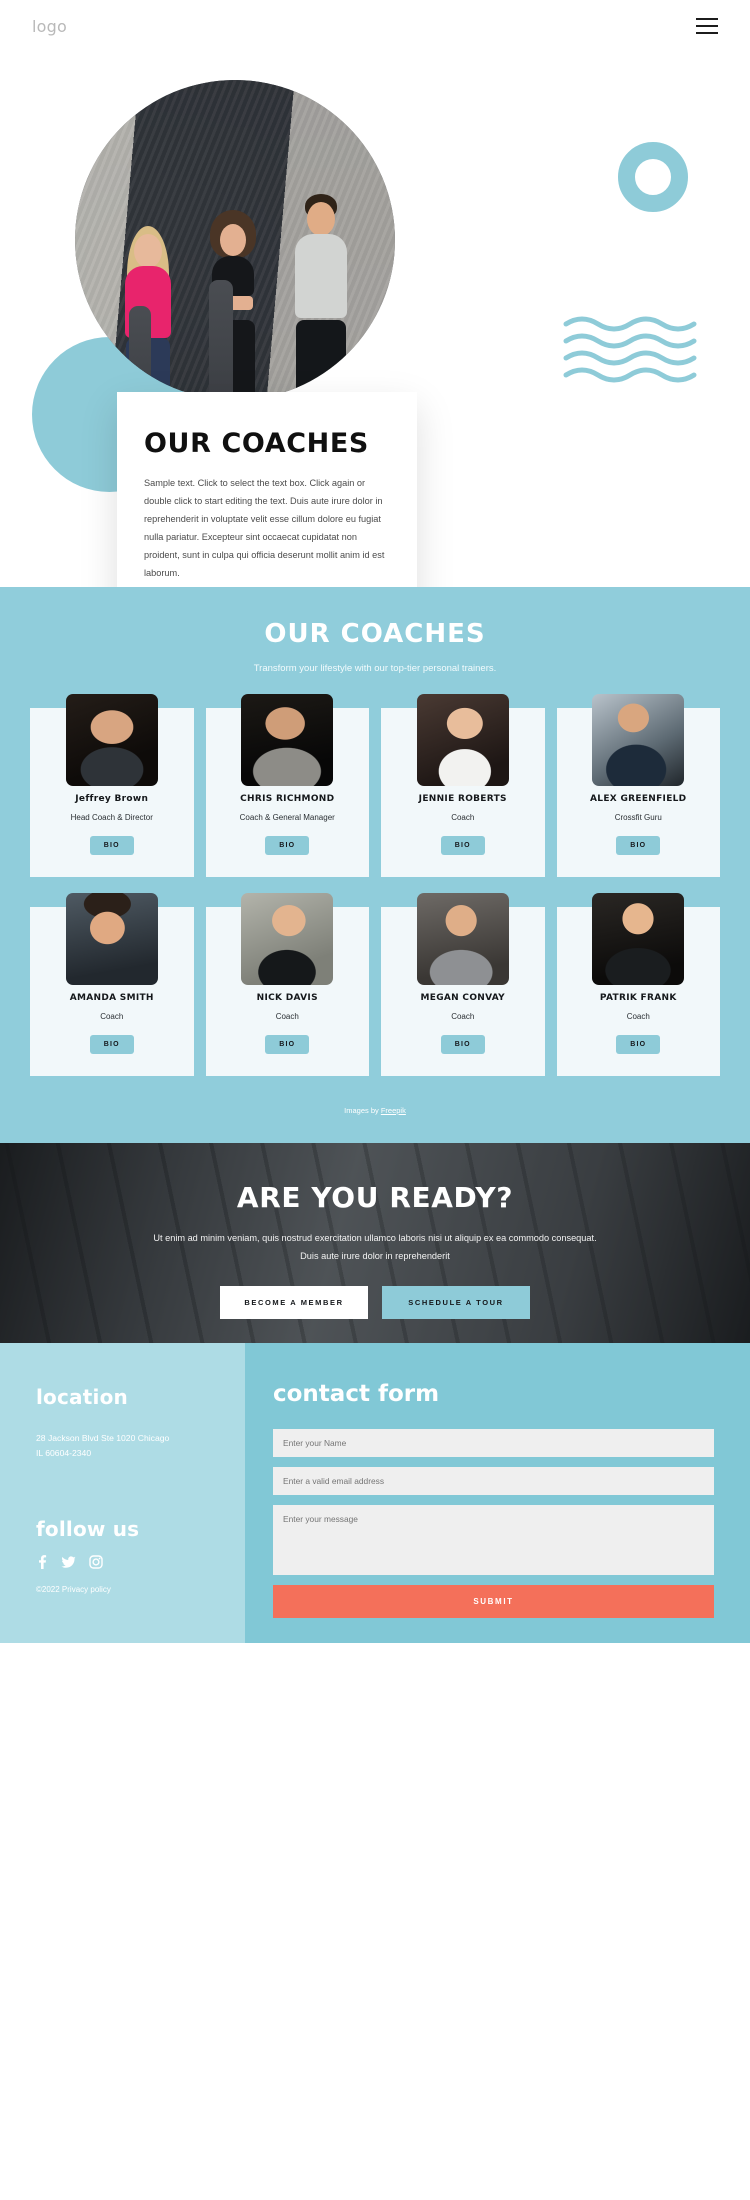 The width and height of the screenshot is (750, 2200). What do you see at coordinates (393, 1110) in the screenshot?
I see `freepik-link: Freepik` at bounding box center [393, 1110].